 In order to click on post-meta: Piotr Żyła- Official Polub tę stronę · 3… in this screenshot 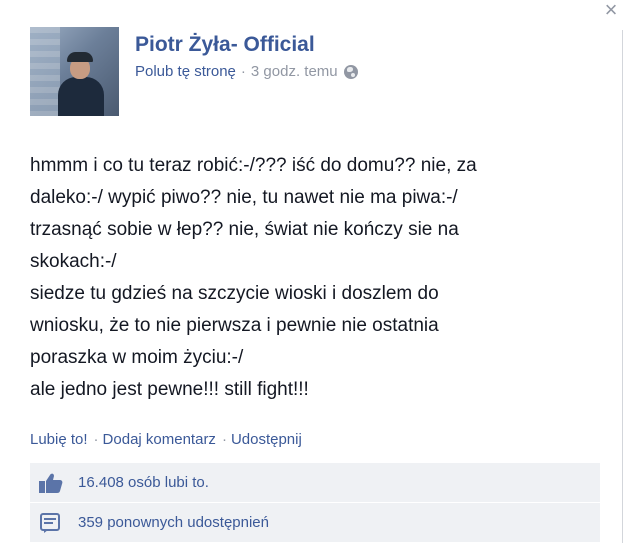, I will do `click(246, 71)`.